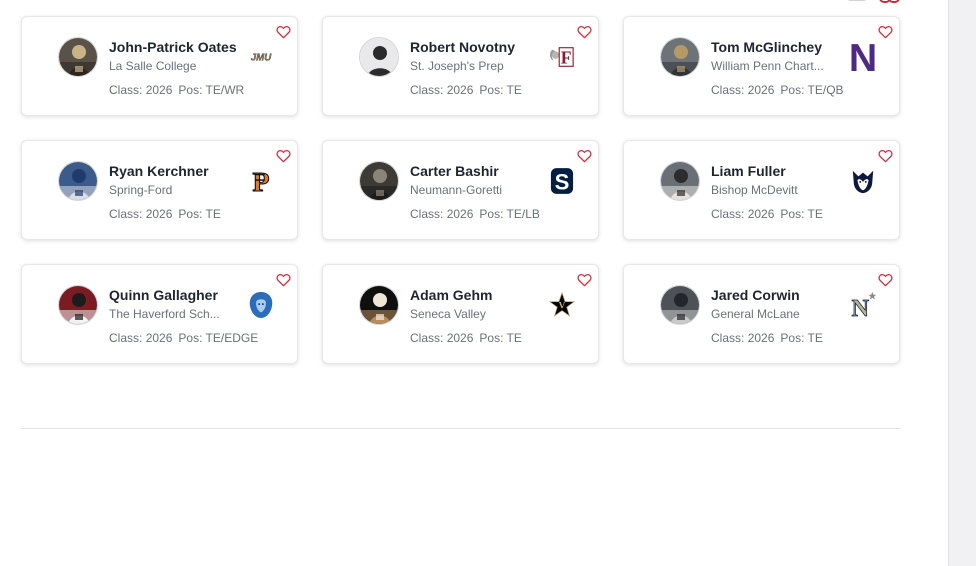  I want to click on player-name: Tom McGlinchey, so click(766, 47).